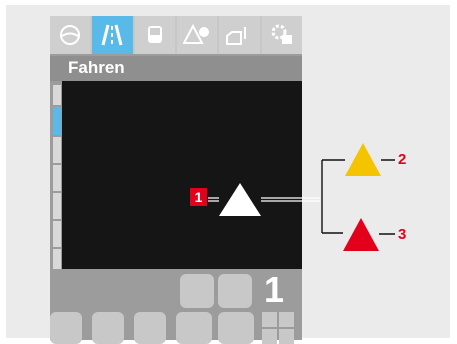  I want to click on screen-title: Fahren, so click(96, 67).